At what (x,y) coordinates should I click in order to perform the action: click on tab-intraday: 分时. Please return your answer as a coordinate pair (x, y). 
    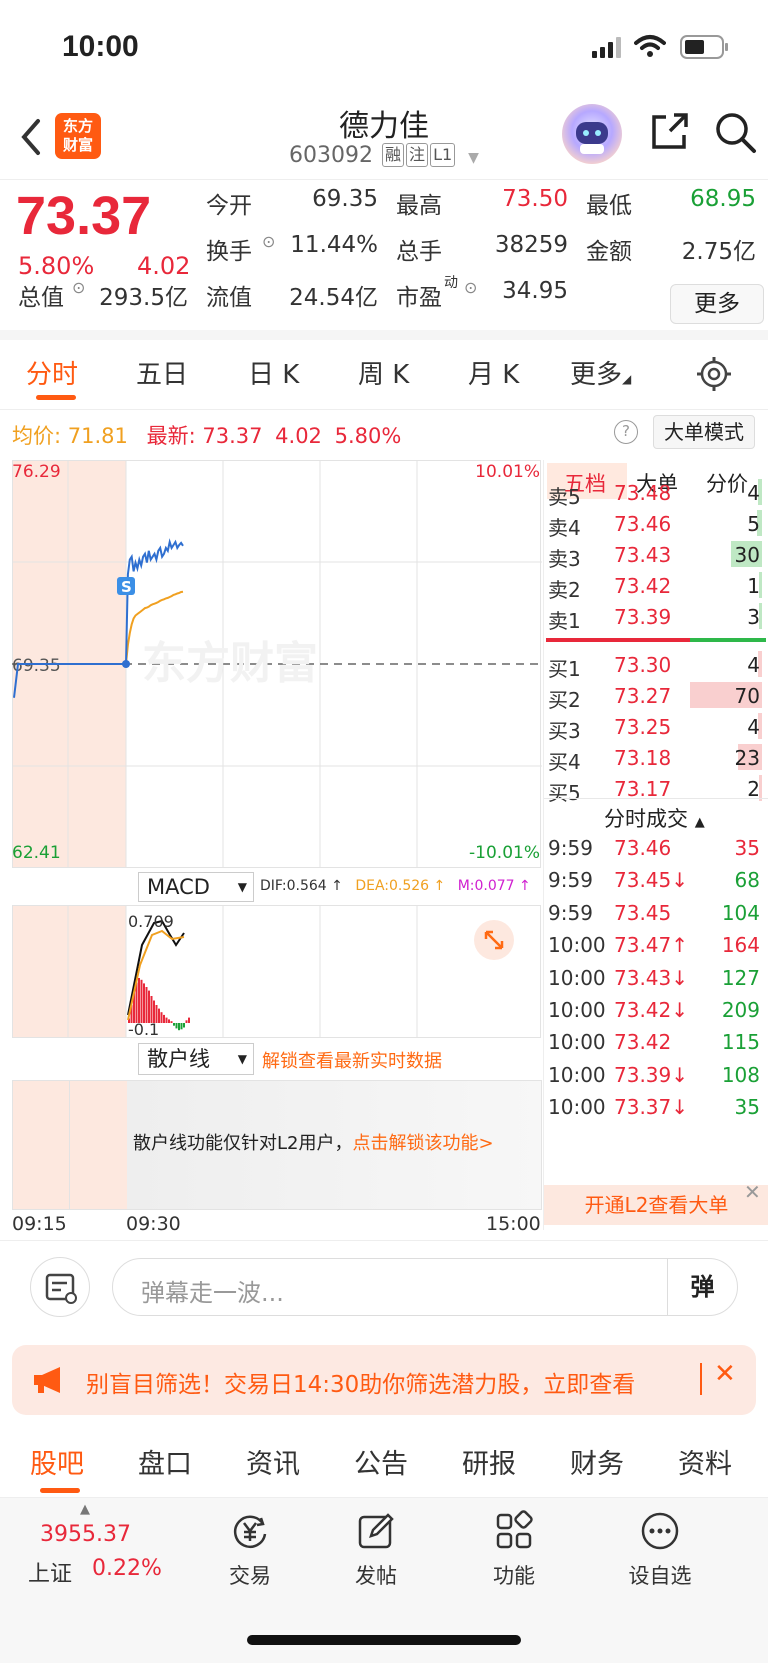
    Looking at the image, I should click on (52, 372).